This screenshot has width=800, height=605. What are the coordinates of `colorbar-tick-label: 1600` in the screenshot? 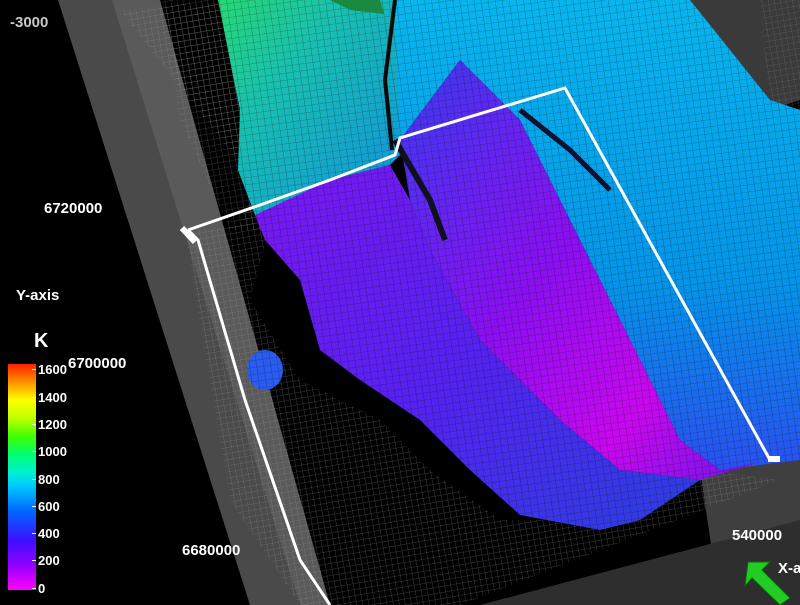 It's located at (49, 369).